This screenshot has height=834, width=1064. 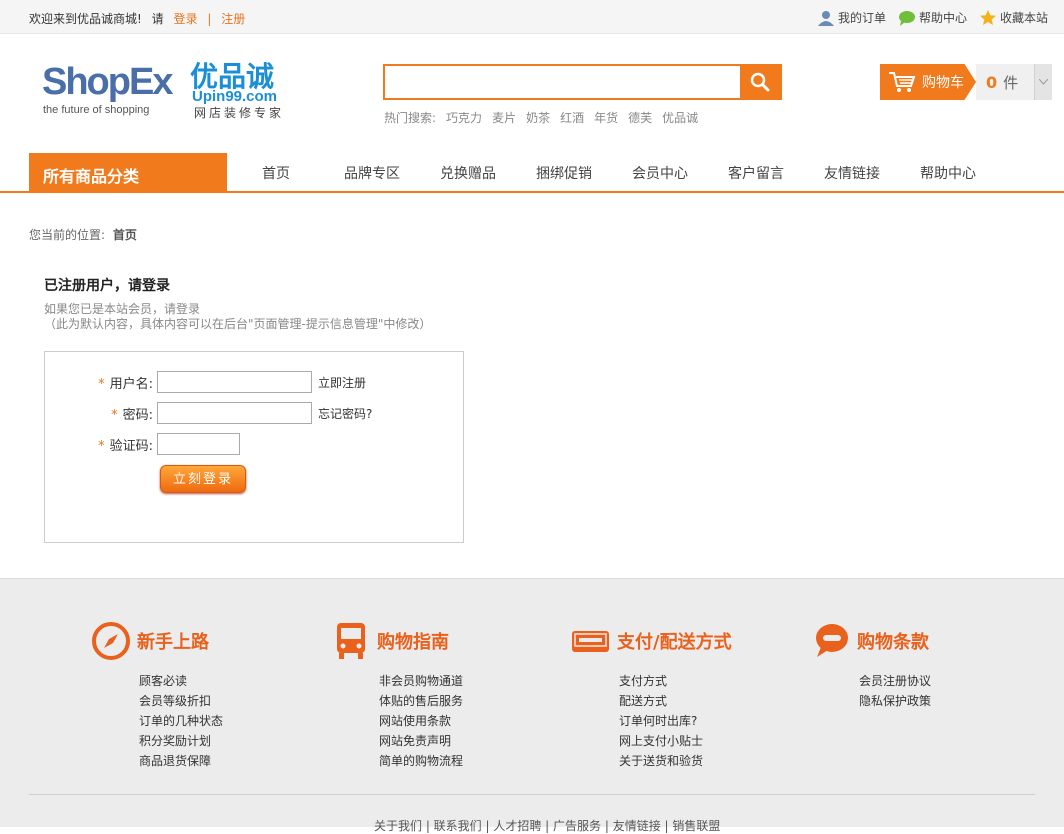 What do you see at coordinates (85, 19) in the screenshot?
I see `welcome-text: 欢迎来到优品诚商城!` at bounding box center [85, 19].